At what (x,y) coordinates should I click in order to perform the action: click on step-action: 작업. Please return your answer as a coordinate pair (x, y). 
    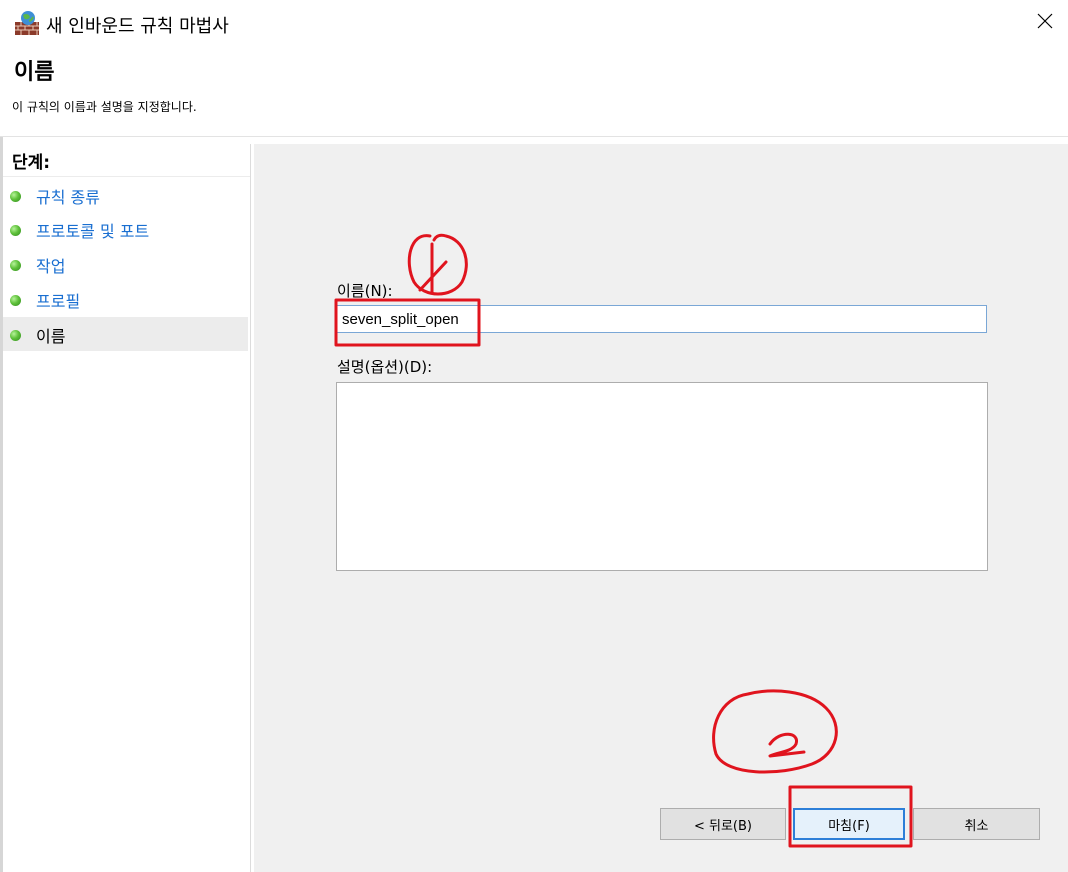
    Looking at the image, I should click on (125, 264).